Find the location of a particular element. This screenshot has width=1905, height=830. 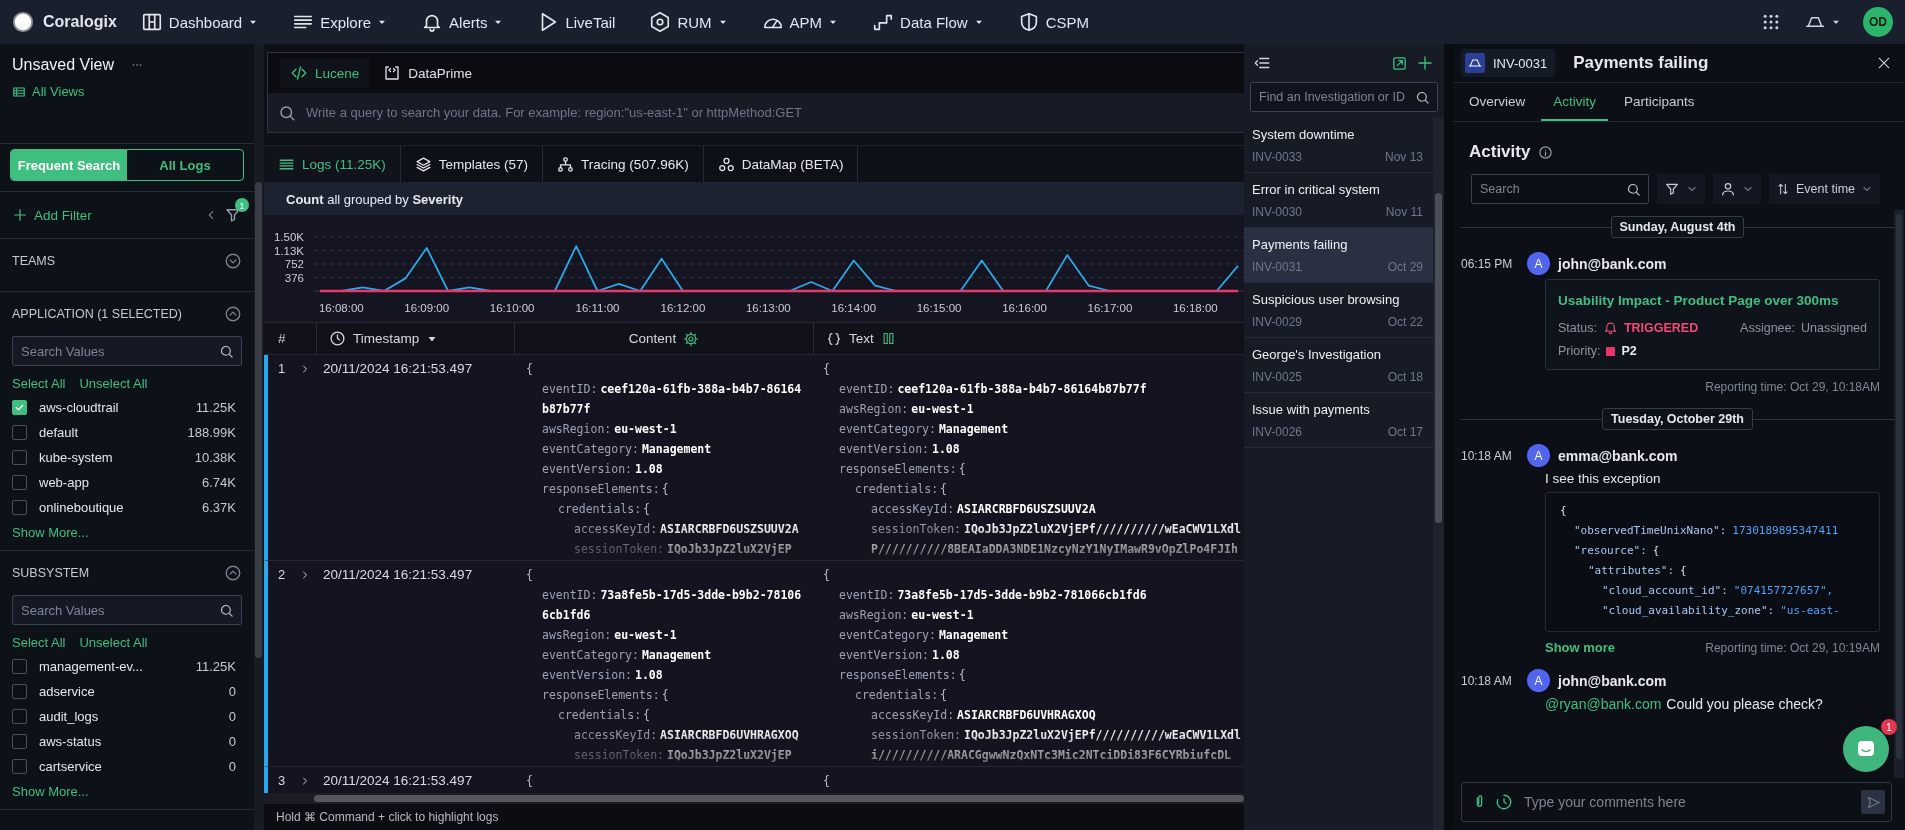

author-name: john@bank.com is located at coordinates (1612, 263).